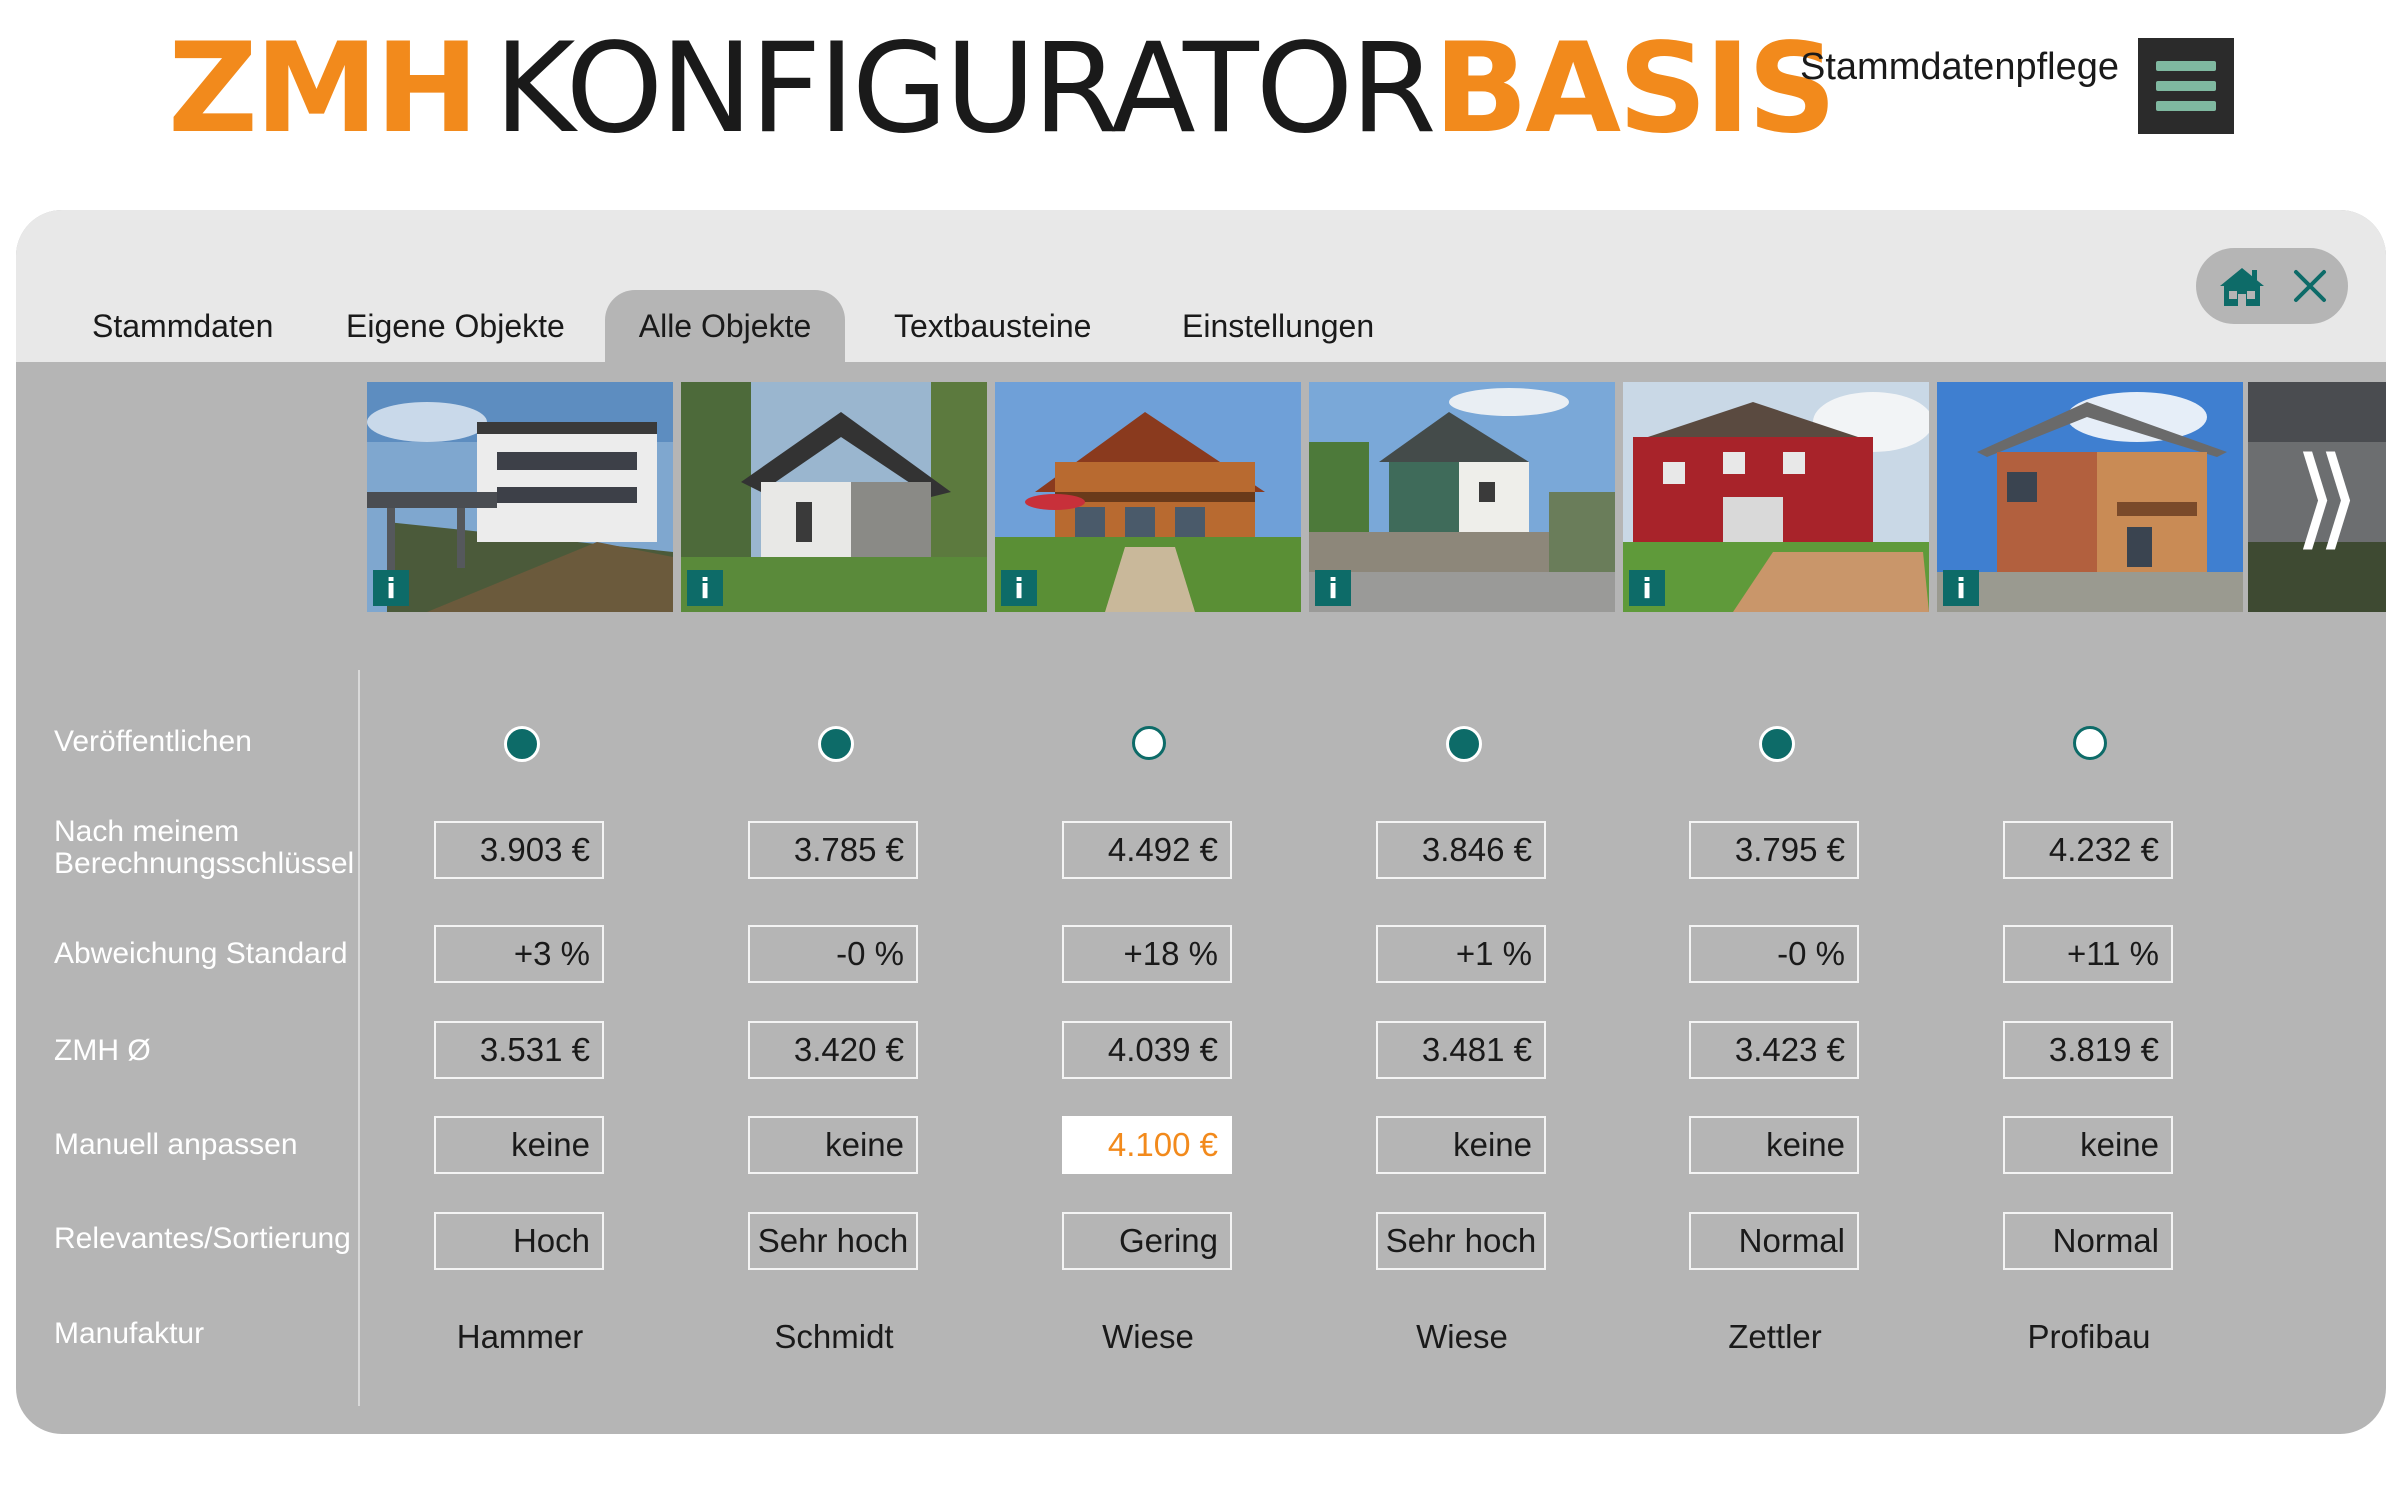 The height and width of the screenshot is (1500, 2400). Describe the element at coordinates (519, 1145) in the screenshot. I see `manual-field-1: keine` at that location.